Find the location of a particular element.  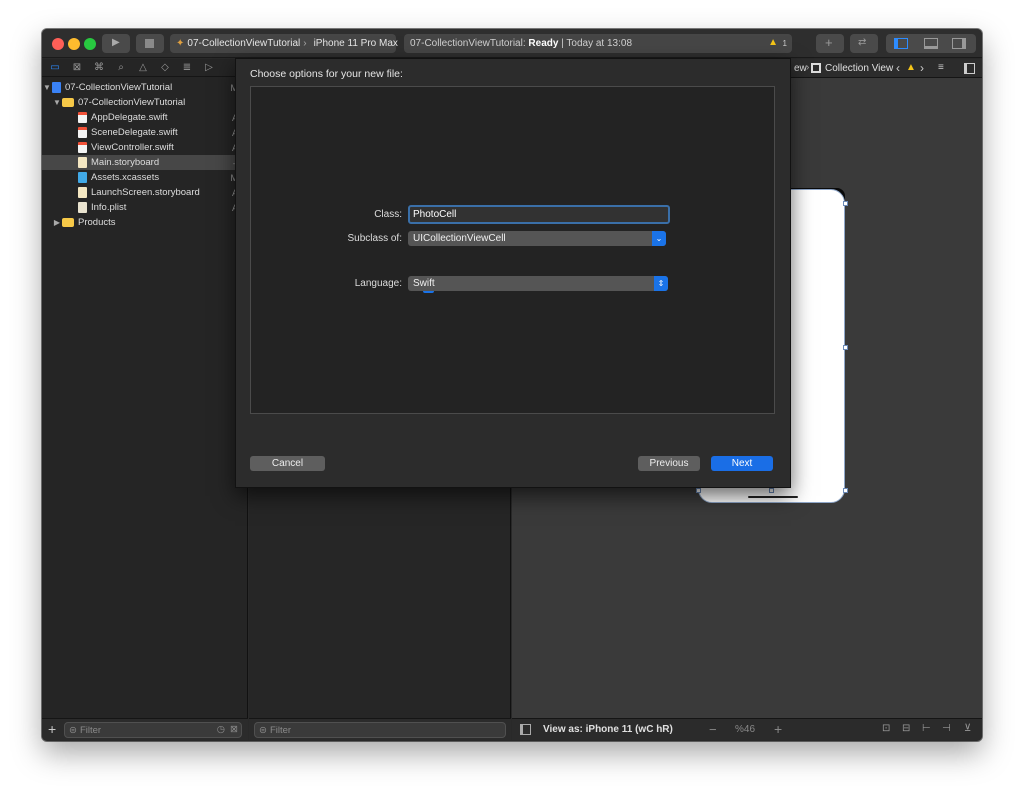

subclass-popup: UICollectionViewCell ⌄ is located at coordinates (537, 238).